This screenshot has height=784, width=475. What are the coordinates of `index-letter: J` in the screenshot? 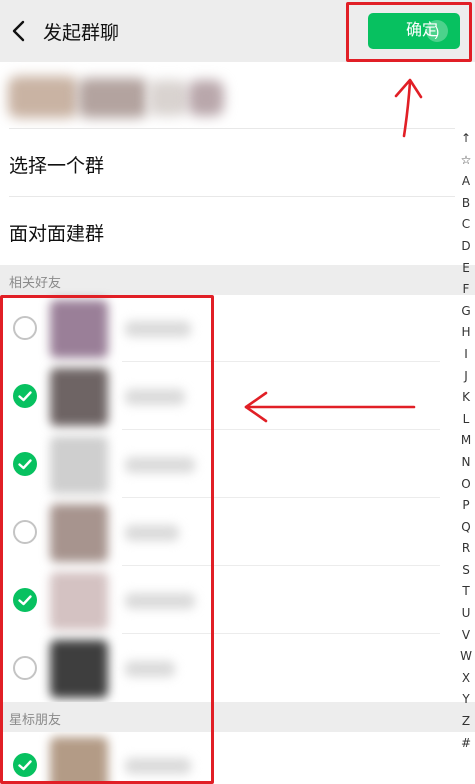 It's located at (466, 377).